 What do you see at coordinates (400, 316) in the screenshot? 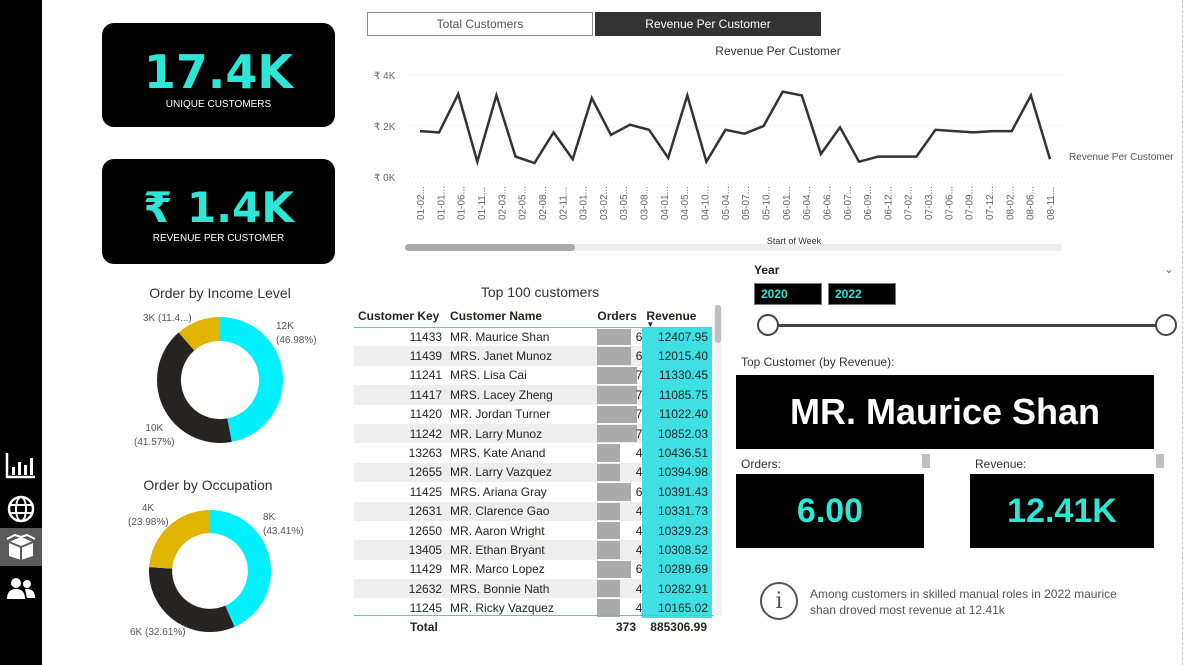
I see `col-header-customer-key: Customer Key` at bounding box center [400, 316].